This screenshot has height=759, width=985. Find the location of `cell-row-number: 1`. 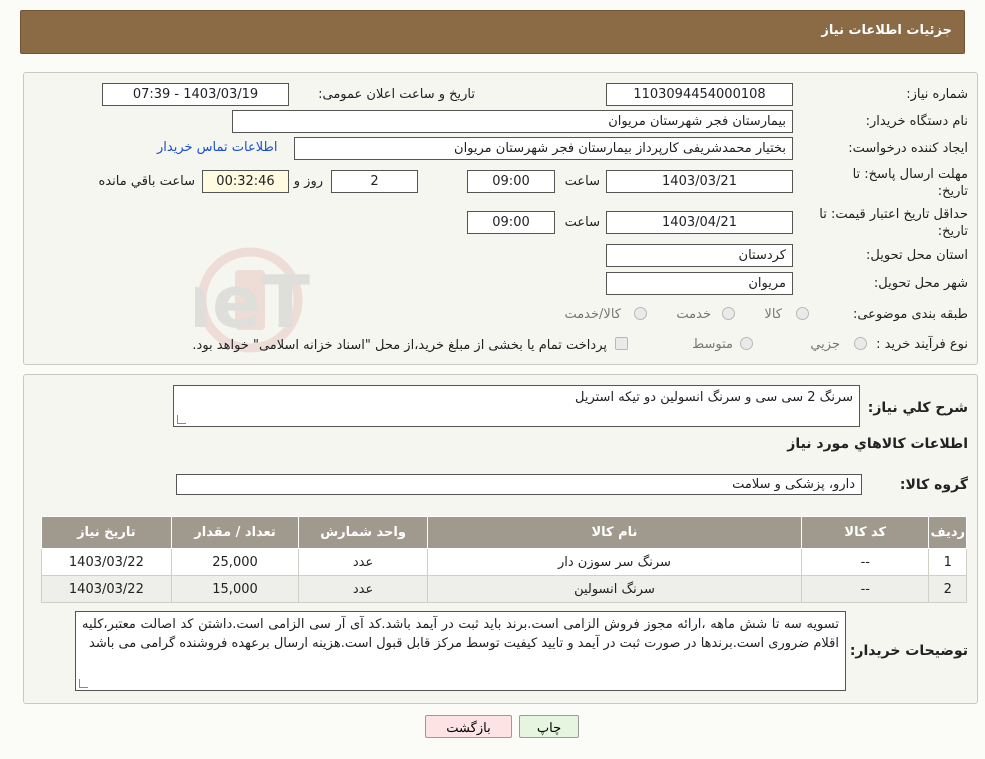

cell-row-number: 1 is located at coordinates (947, 562).